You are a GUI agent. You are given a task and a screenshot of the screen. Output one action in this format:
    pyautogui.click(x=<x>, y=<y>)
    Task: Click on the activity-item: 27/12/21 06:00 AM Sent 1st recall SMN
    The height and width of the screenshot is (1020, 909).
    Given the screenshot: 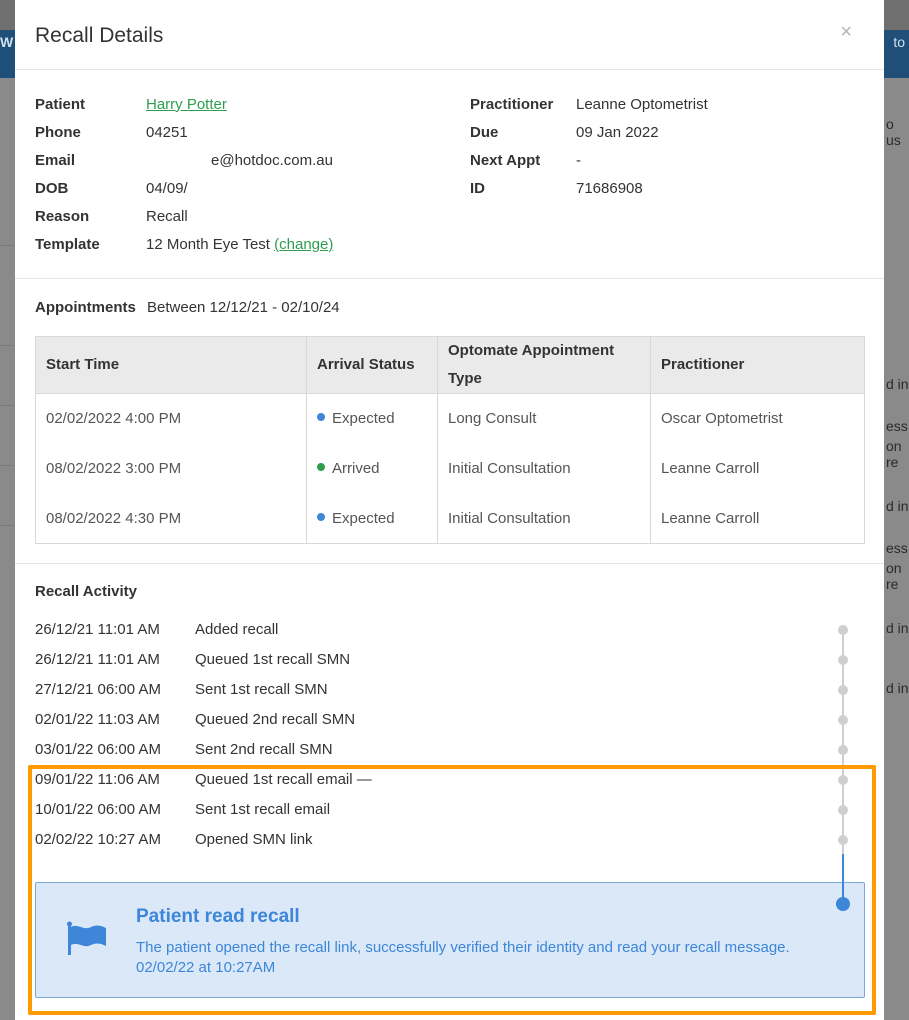 What is the action you would take?
    pyautogui.click(x=181, y=689)
    